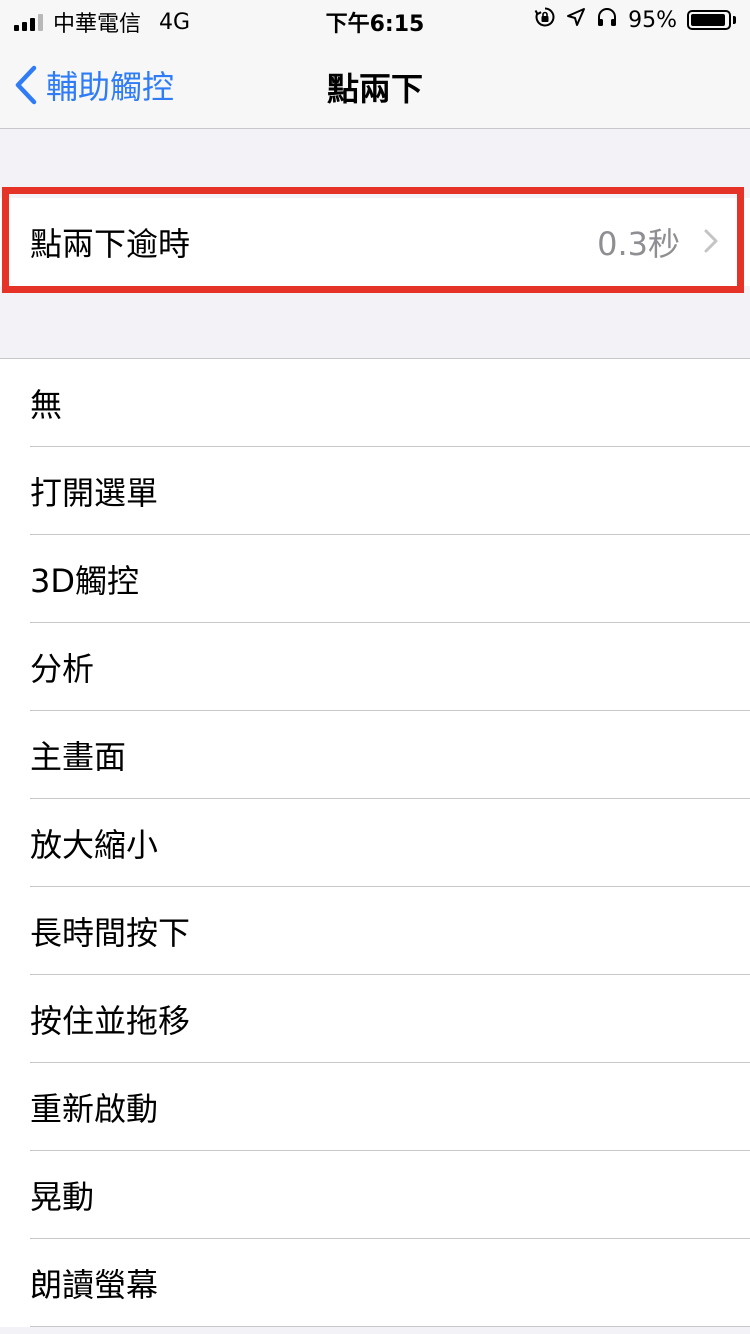 This screenshot has height=1334, width=750. Describe the element at coordinates (62, 669) in the screenshot. I see `action-item-label: 分析` at that location.